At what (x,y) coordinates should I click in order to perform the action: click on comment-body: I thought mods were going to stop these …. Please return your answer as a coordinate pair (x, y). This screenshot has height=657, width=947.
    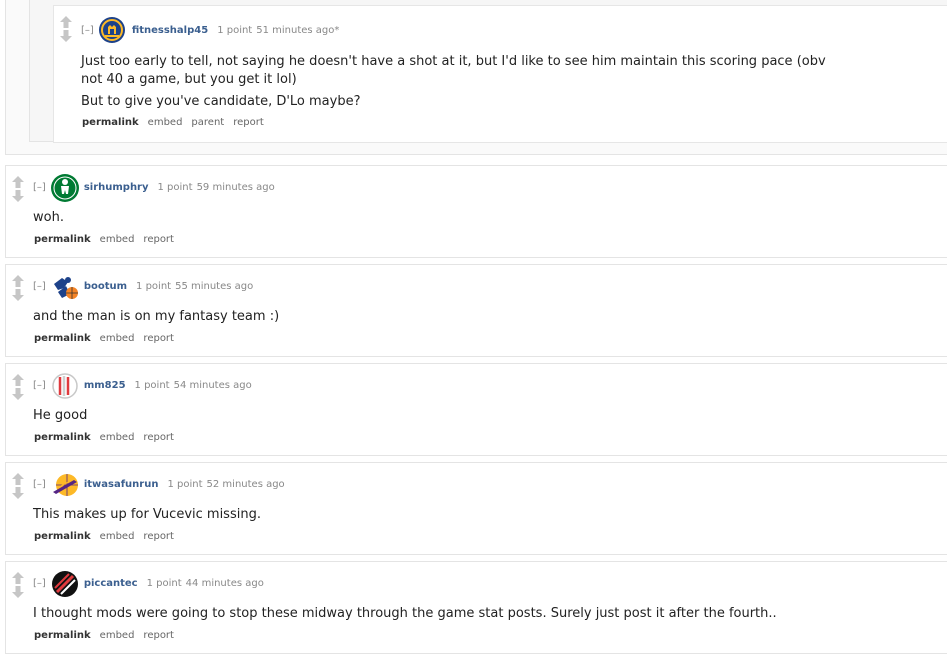
    Looking at the image, I should click on (405, 613).